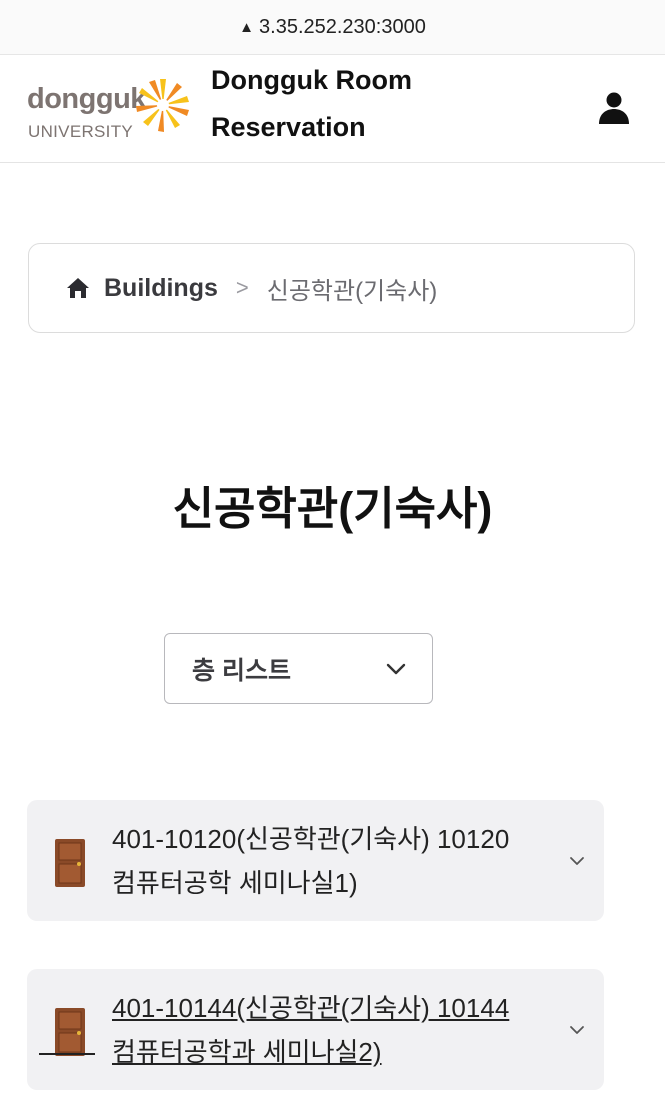 The width and height of the screenshot is (665, 1100). I want to click on room-name-line1: 401-10144(신공학관(기숙사) 10144, so click(311, 1008).